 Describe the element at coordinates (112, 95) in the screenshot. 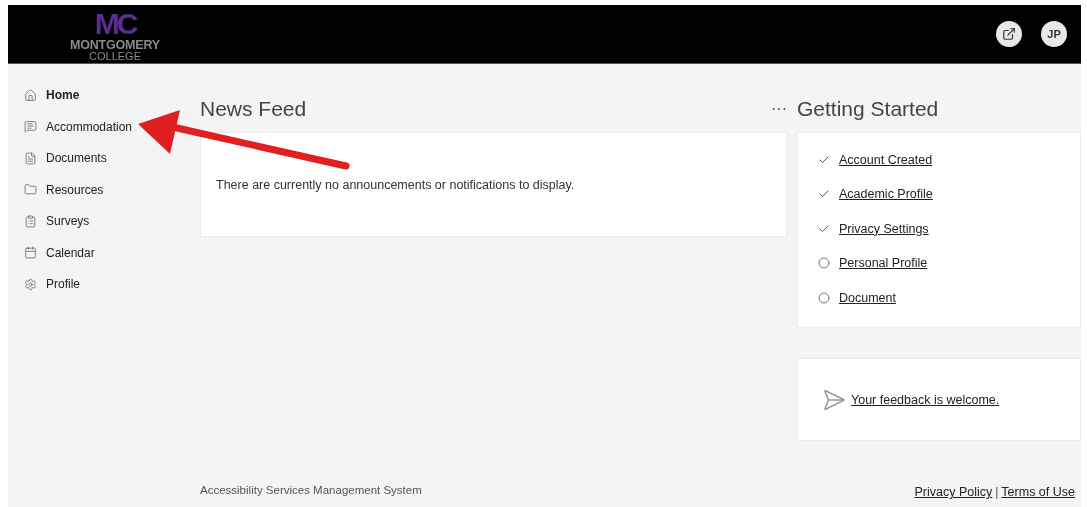

I see `sidebar-item: Home` at that location.